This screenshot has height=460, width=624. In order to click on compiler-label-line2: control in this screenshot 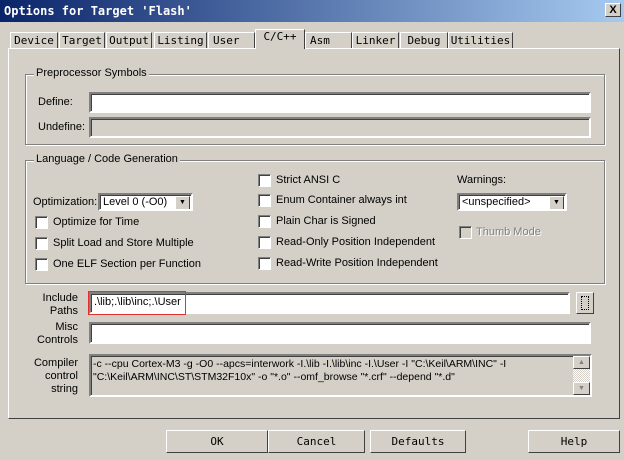, I will do `click(61, 376)`.